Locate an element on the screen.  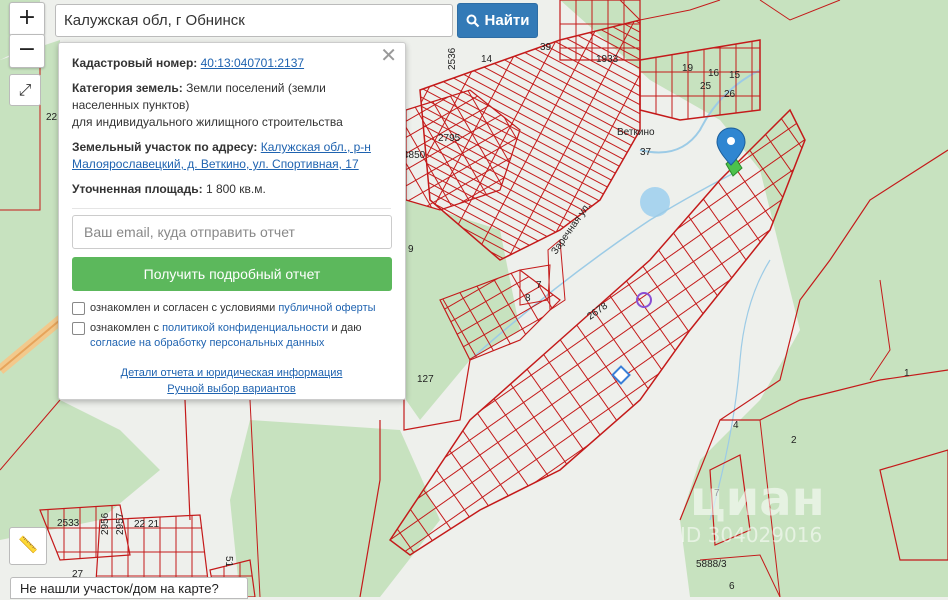
cad-number-label: 14 is located at coordinates (487, 59).